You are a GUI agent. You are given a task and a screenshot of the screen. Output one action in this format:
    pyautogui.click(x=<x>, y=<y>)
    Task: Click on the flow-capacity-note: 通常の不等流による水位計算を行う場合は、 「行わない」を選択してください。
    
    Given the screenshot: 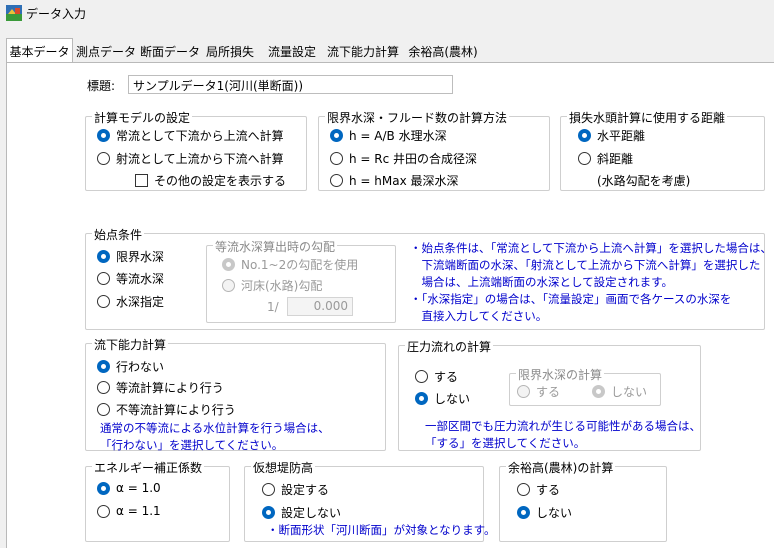 What is the action you would take?
    pyautogui.click(x=215, y=437)
    